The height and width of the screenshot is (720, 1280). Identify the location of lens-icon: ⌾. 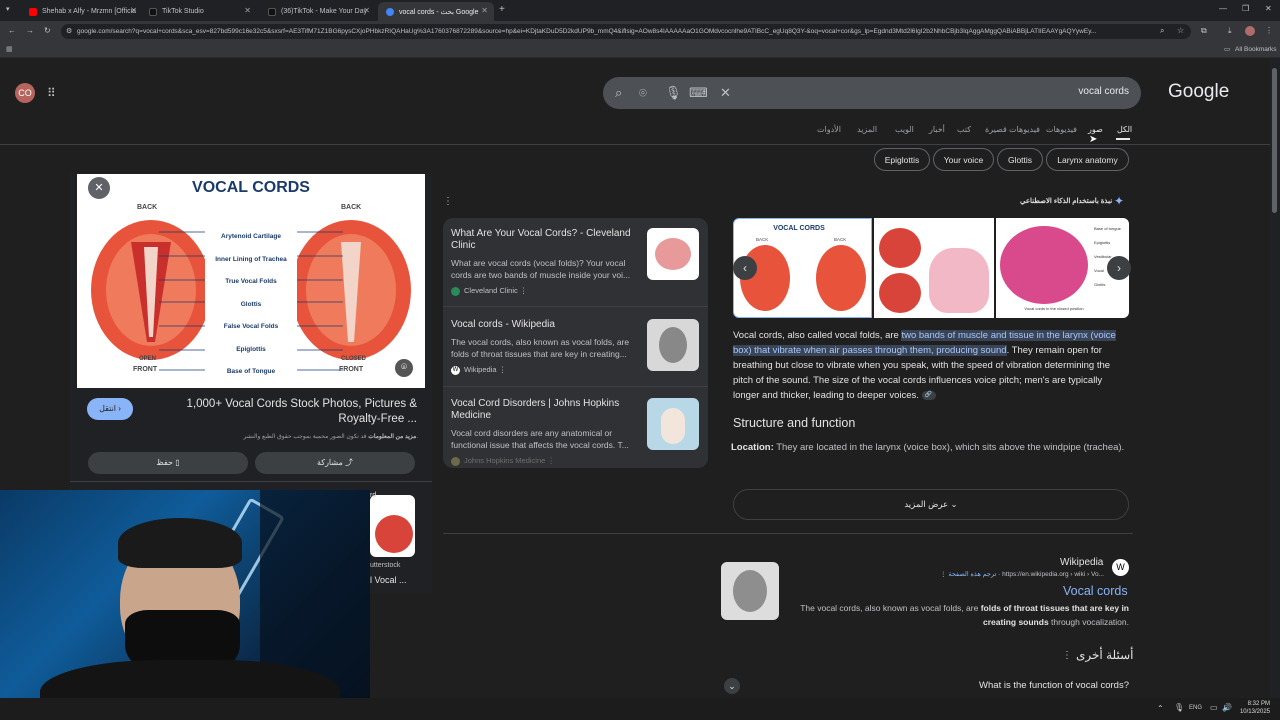
(643, 93).